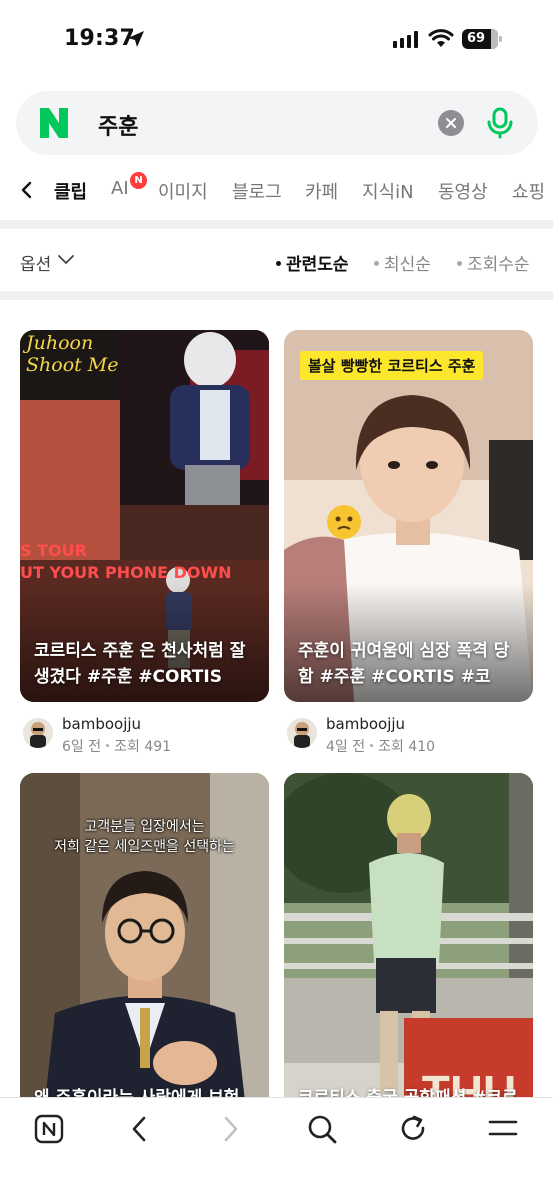  Describe the element at coordinates (346, 747) in the screenshot. I see `clip-age: 4일 전` at that location.